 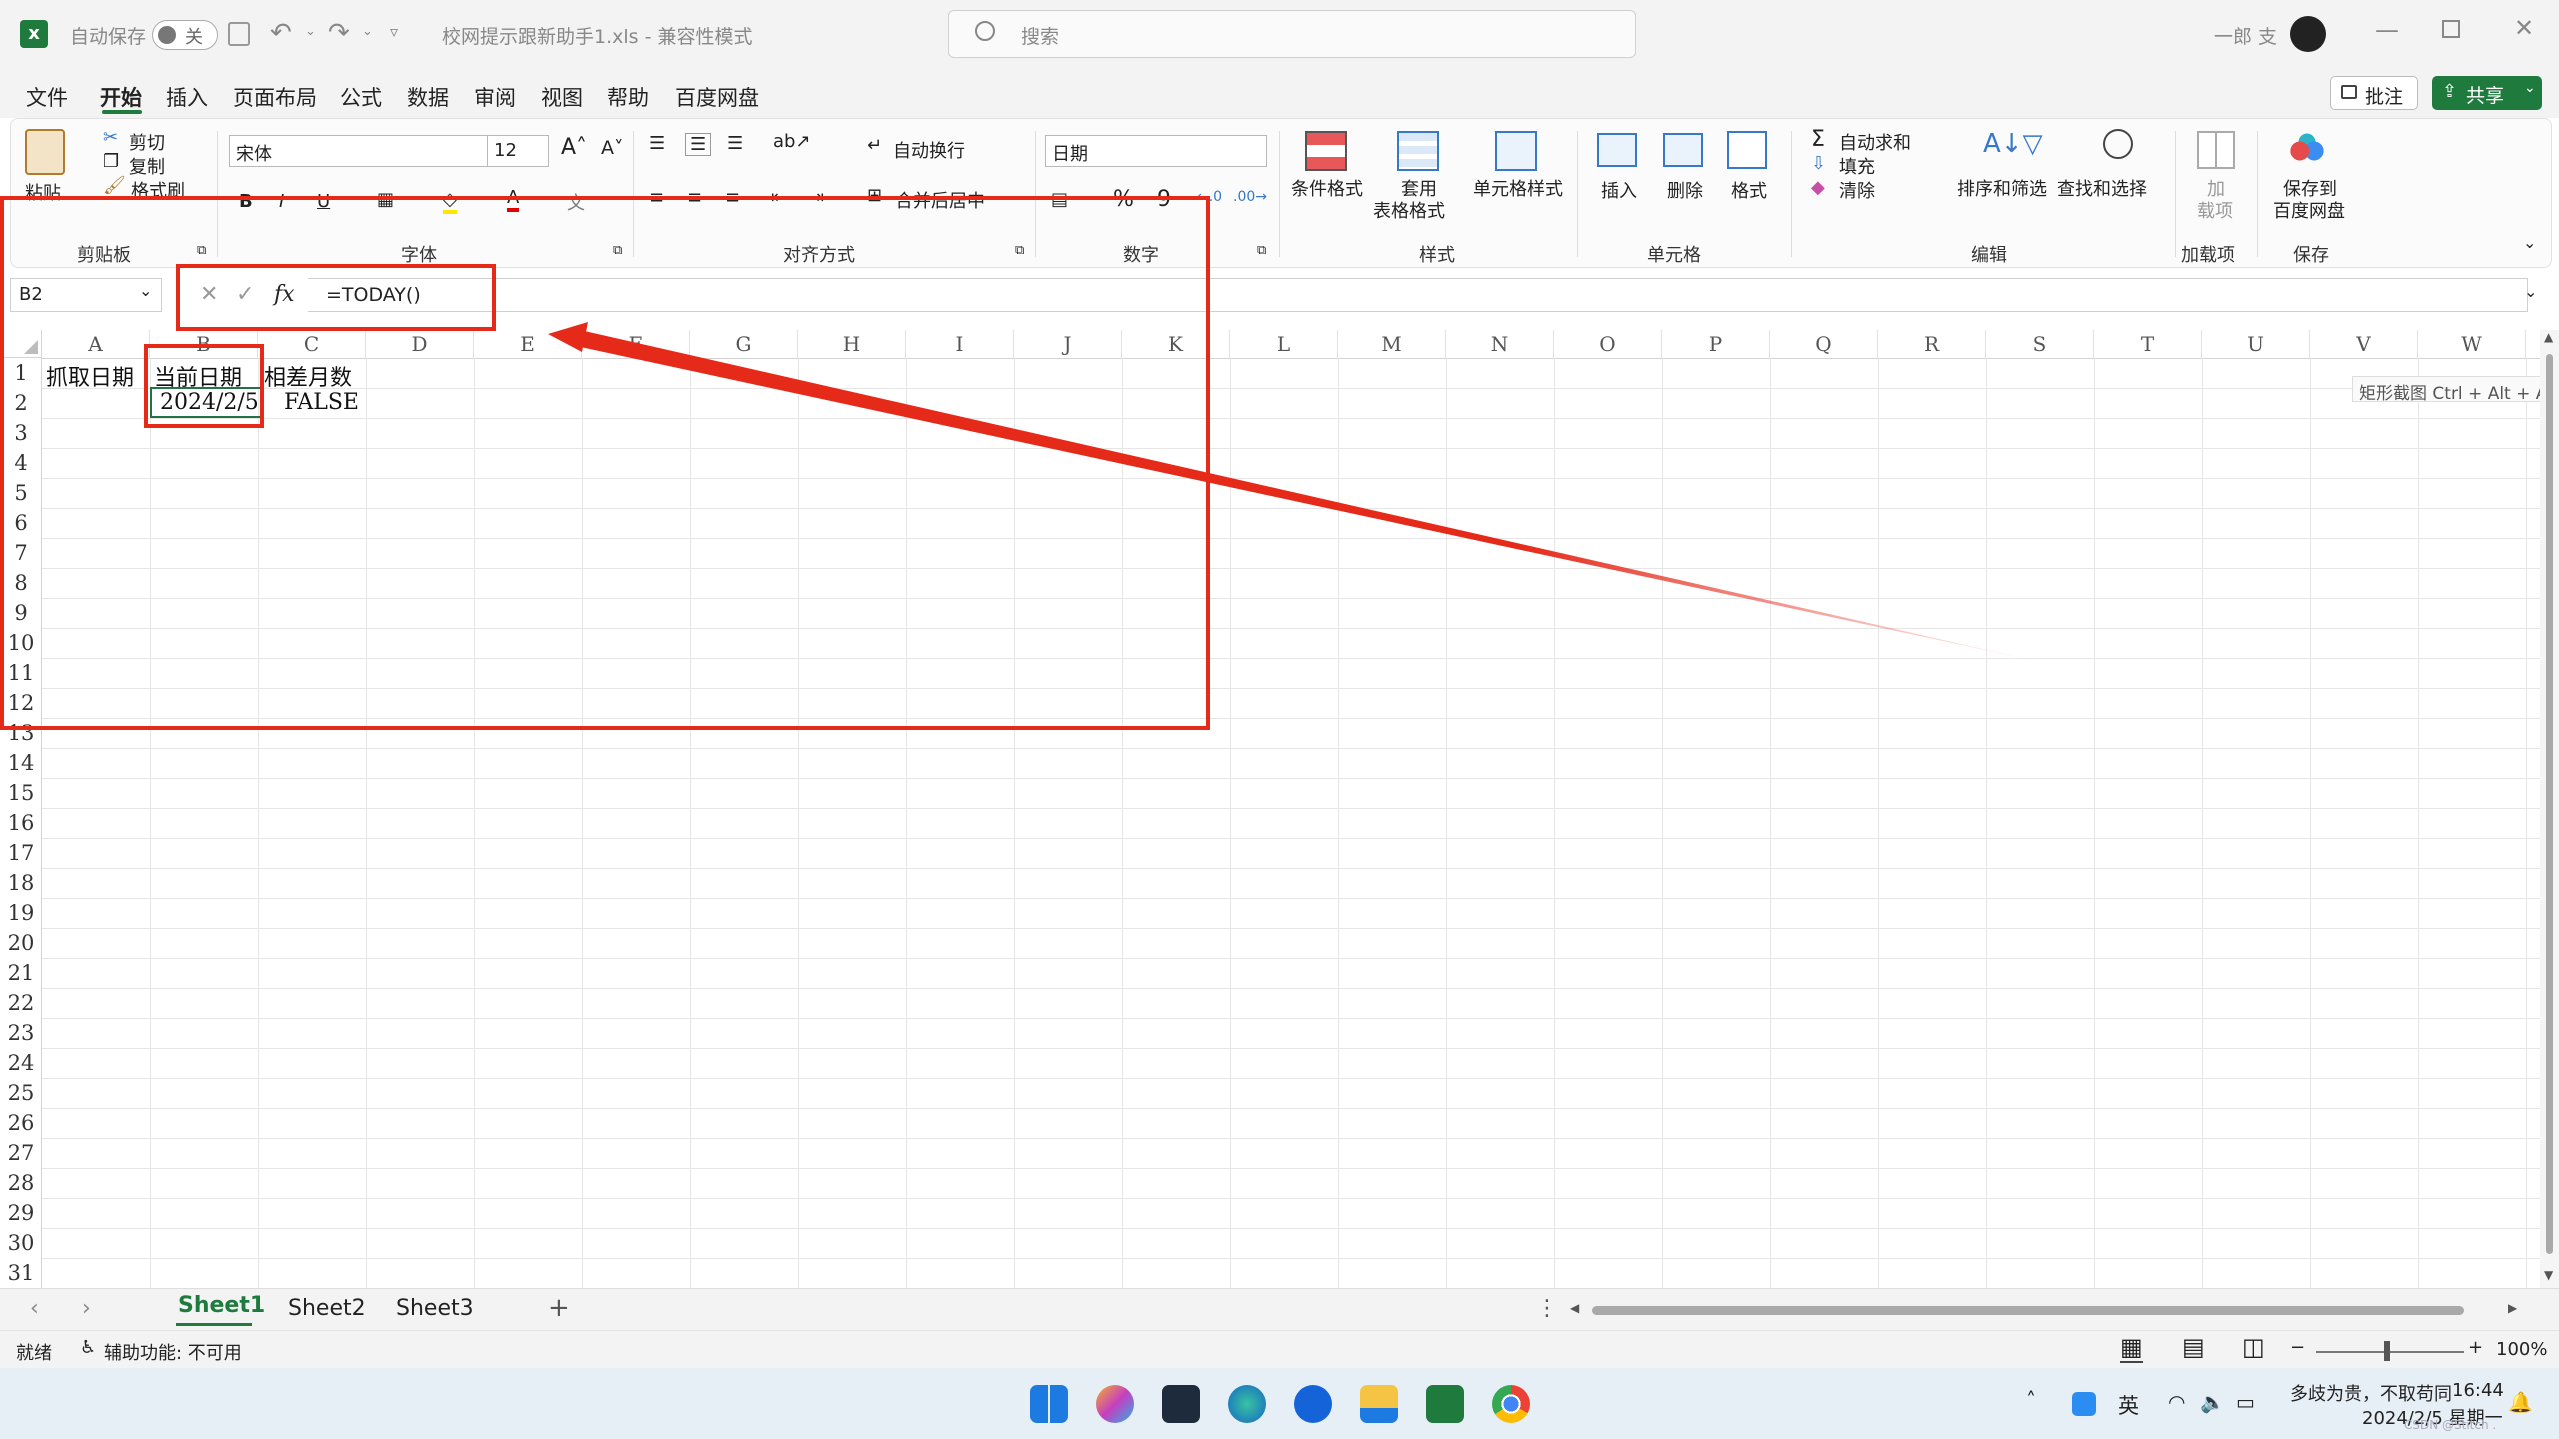 What do you see at coordinates (173, 1352) in the screenshot?
I see `accessibility-status: 辅助功能: 不可用` at bounding box center [173, 1352].